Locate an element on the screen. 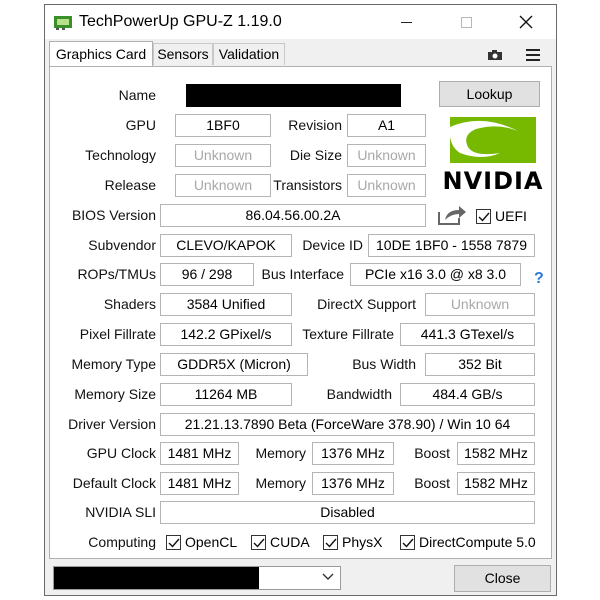 This screenshot has width=600, height=600. nvidia-wordmark: NVIDIA is located at coordinates (493, 181).